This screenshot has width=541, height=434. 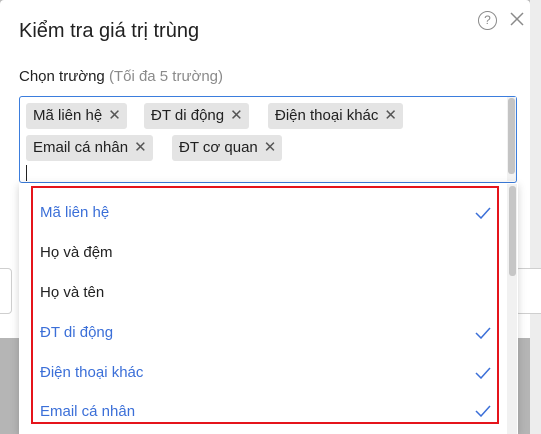 What do you see at coordinates (166, 76) in the screenshot?
I see `field-hint: (Tối đa 5 trường)` at bounding box center [166, 76].